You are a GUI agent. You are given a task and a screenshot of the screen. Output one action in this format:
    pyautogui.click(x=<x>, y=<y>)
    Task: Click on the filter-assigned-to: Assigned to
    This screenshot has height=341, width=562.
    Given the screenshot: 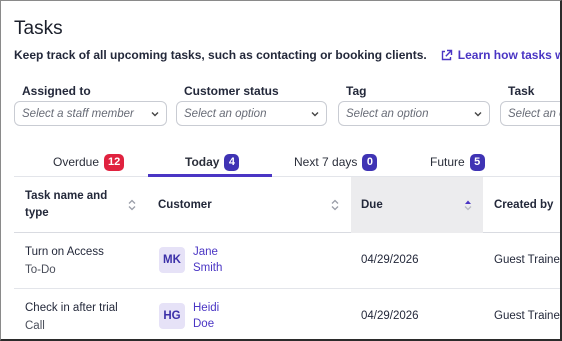 What is the action you would take?
    pyautogui.click(x=53, y=91)
    